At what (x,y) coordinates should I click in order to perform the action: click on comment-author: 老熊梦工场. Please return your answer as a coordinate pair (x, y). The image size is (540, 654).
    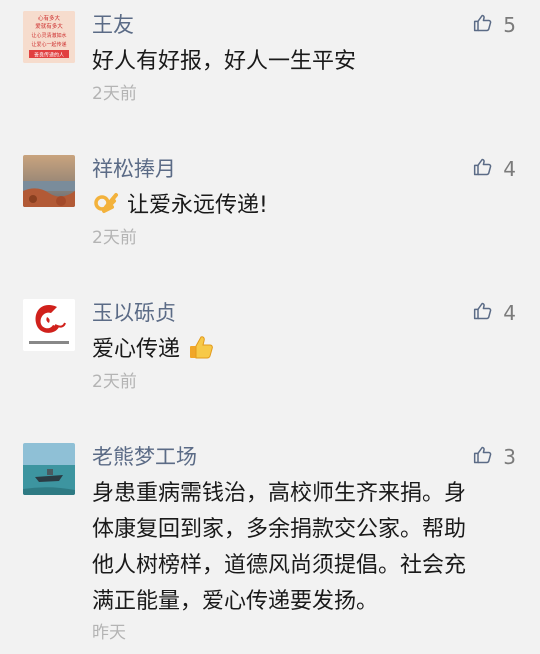
    Looking at the image, I should click on (144, 457).